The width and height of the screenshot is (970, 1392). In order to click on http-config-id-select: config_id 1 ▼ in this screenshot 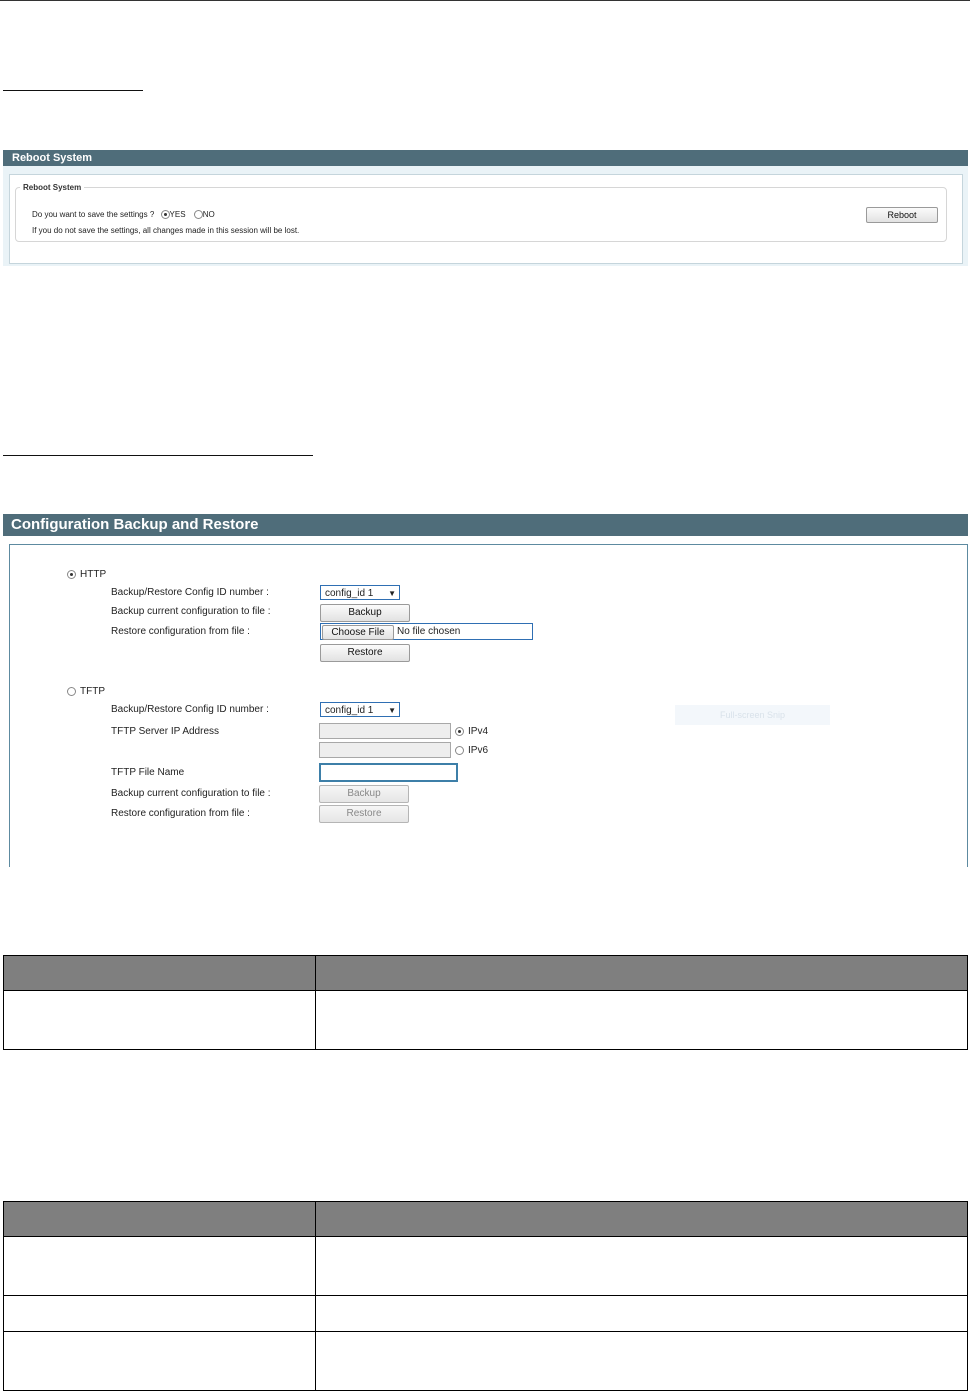, I will do `click(360, 592)`.